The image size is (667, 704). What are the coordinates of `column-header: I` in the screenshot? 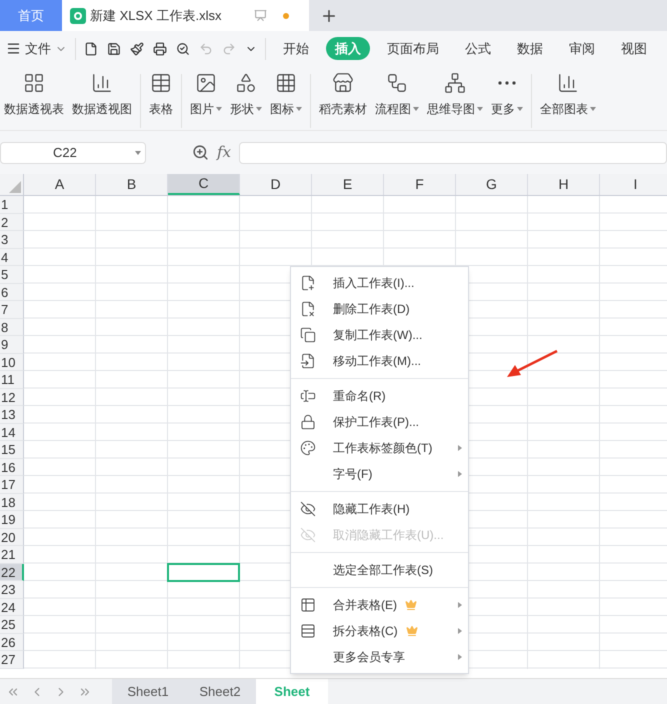 It's located at (633, 184).